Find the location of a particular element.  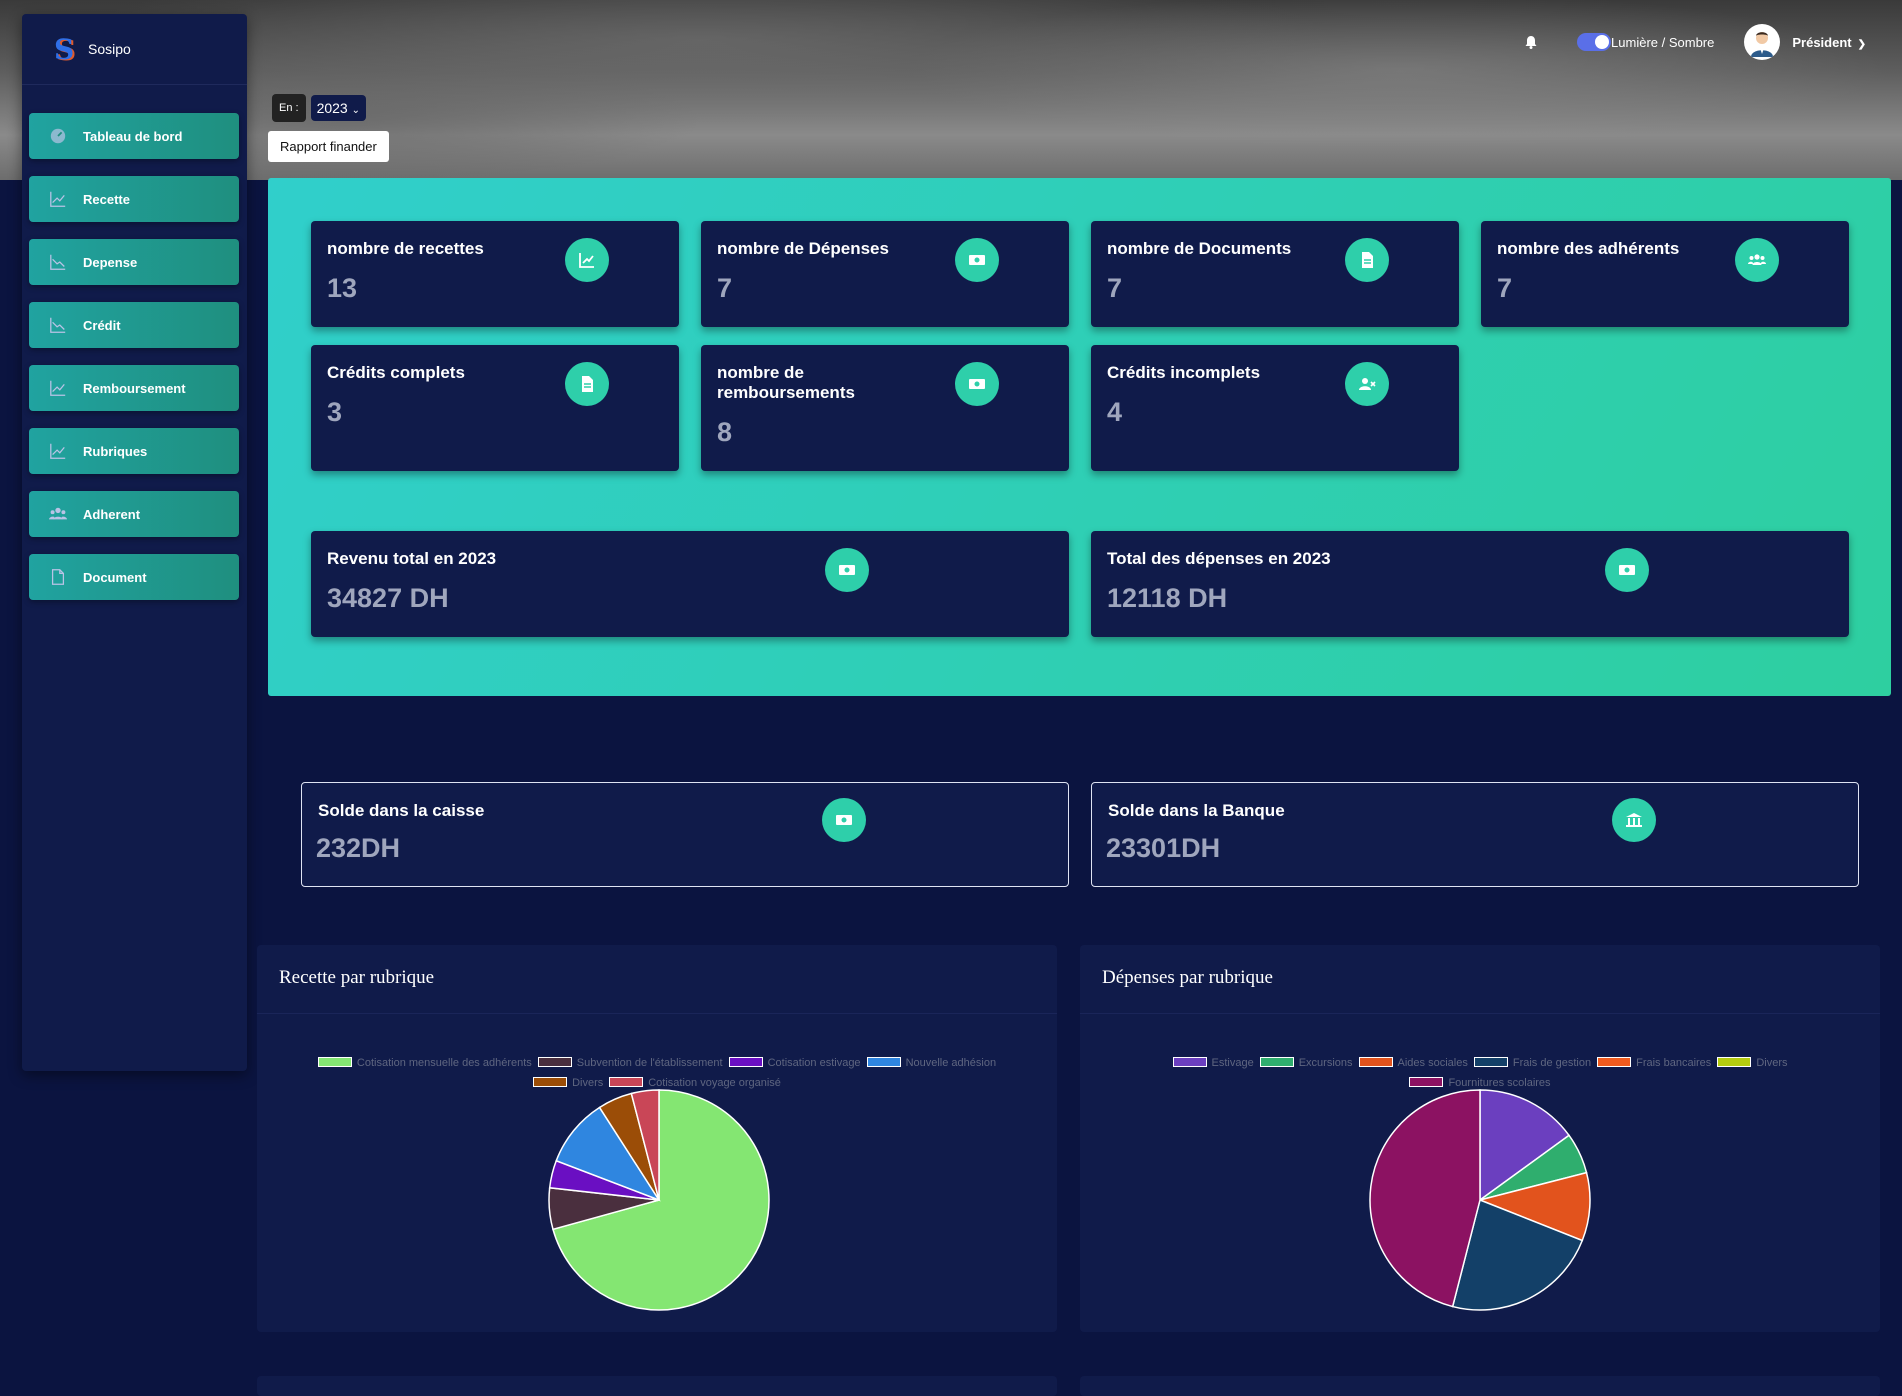

user-avatar-icon is located at coordinates (1762, 44).